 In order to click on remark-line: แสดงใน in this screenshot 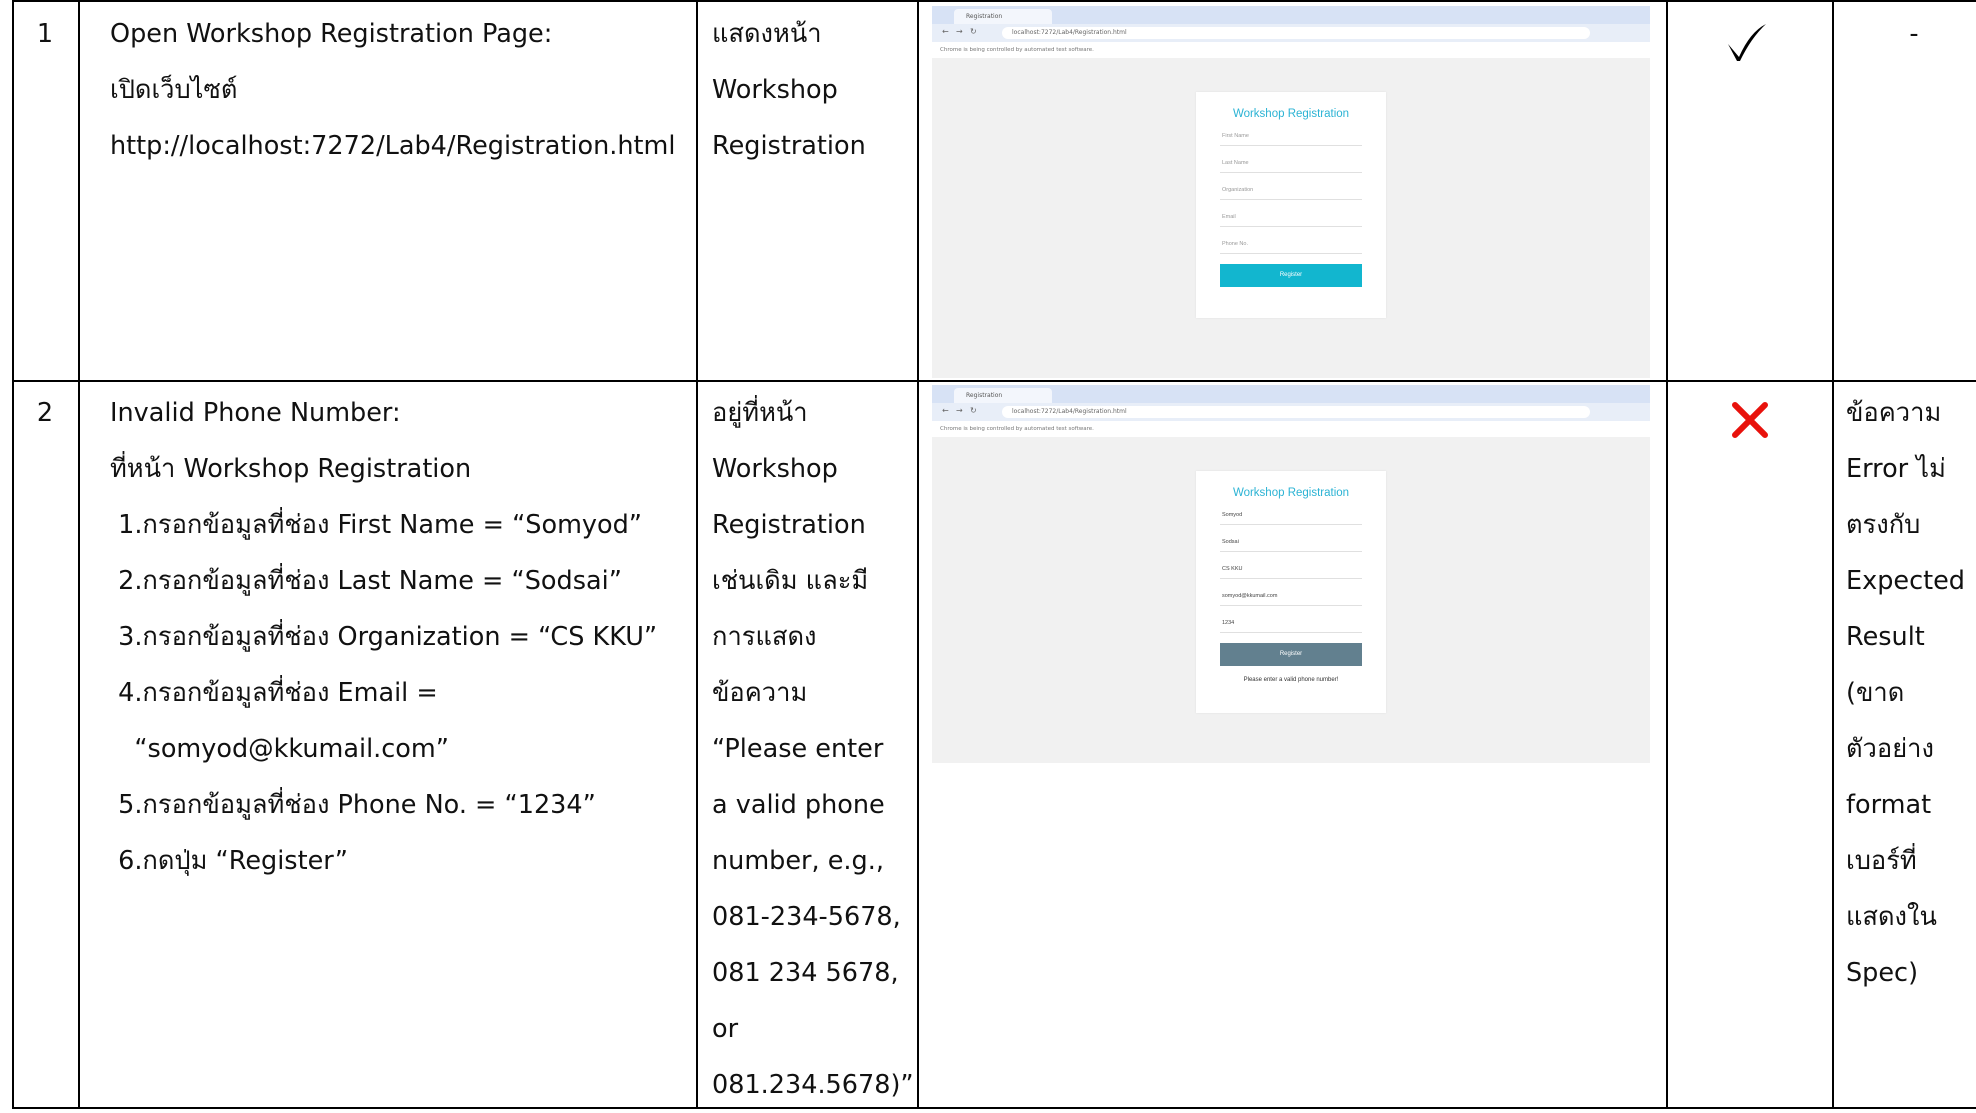, I will do `click(1891, 917)`.